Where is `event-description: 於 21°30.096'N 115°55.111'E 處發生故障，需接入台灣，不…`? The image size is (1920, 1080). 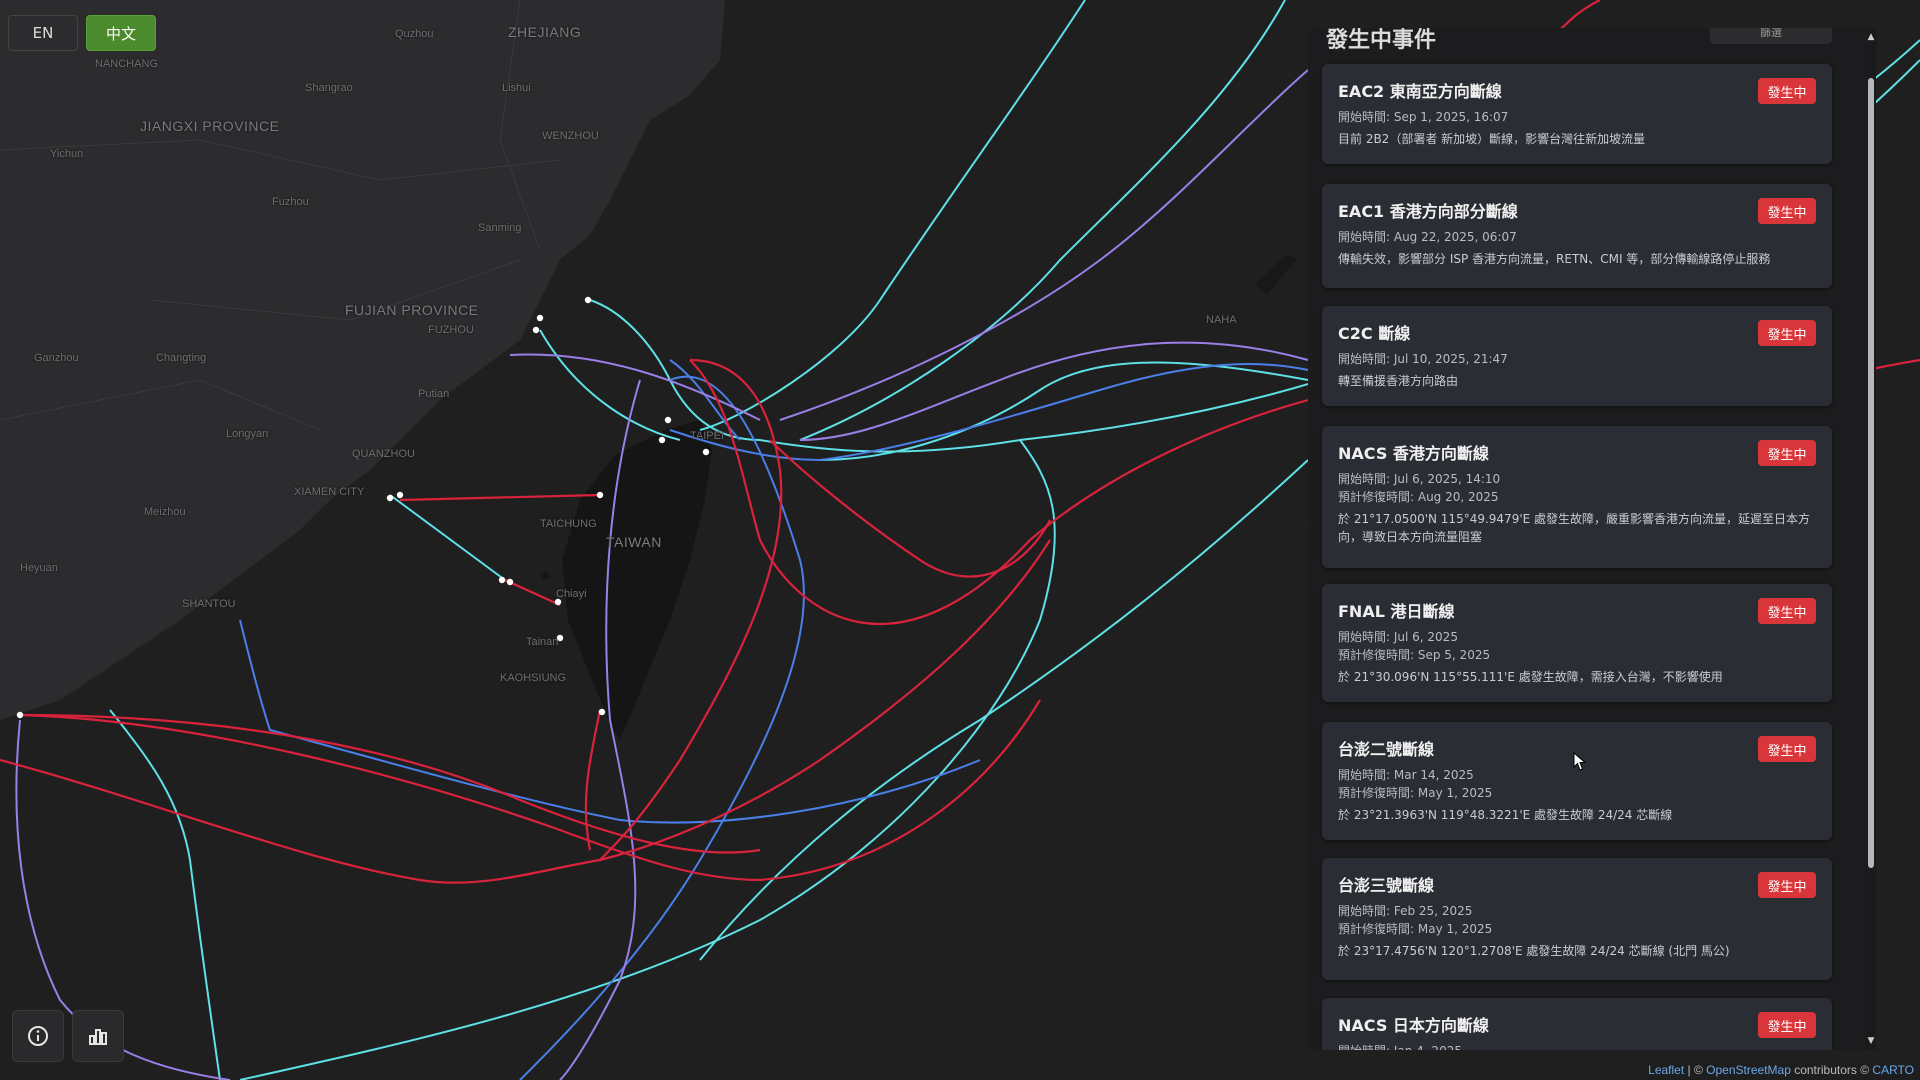 event-description: 於 21°30.096'N 115°55.111'E 處發生故障，需接入台灣，不… is located at coordinates (1530, 677).